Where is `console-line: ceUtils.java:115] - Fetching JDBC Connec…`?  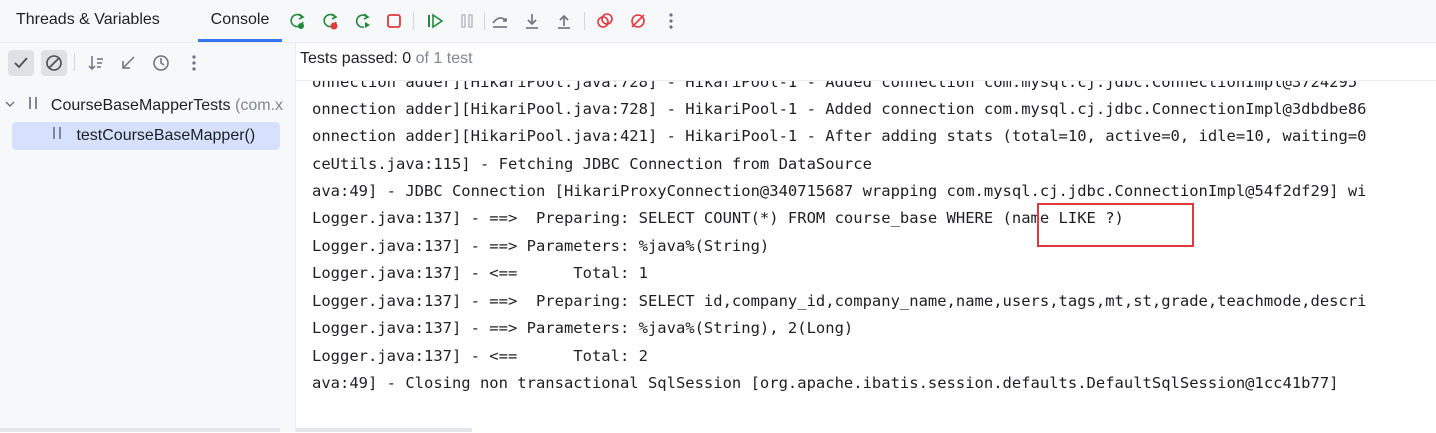
console-line: ceUtils.java:115] - Fetching JDBC Connec… is located at coordinates (592, 164).